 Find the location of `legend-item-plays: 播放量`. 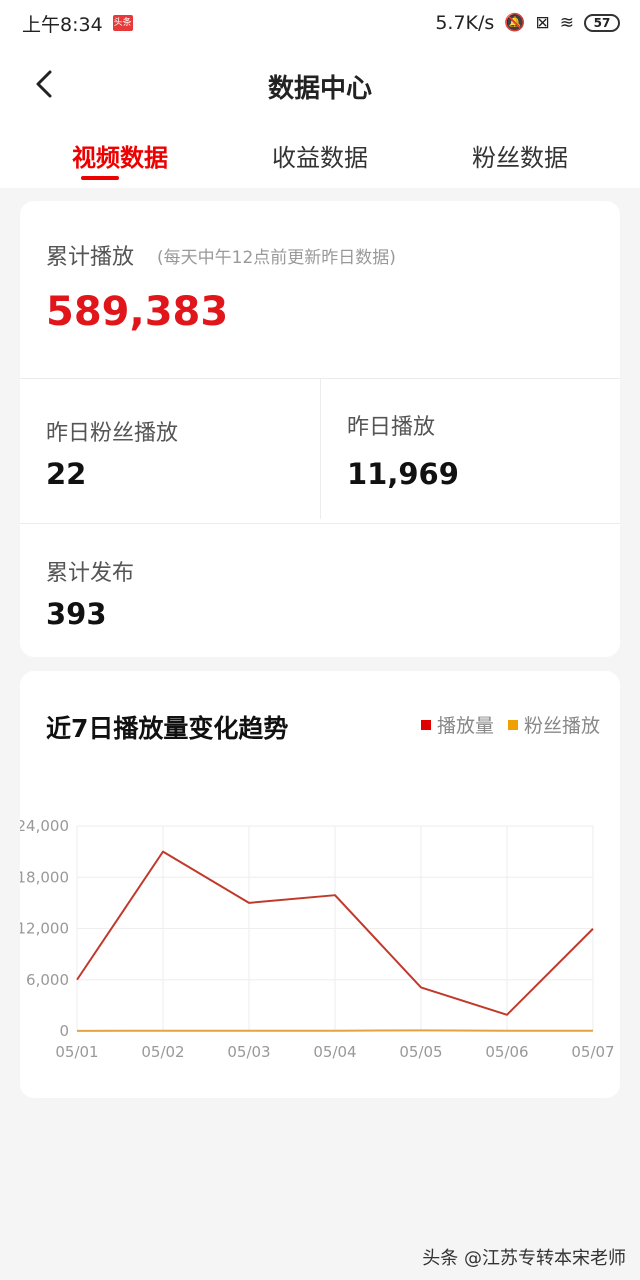

legend-item-plays: 播放量 is located at coordinates (457, 724).